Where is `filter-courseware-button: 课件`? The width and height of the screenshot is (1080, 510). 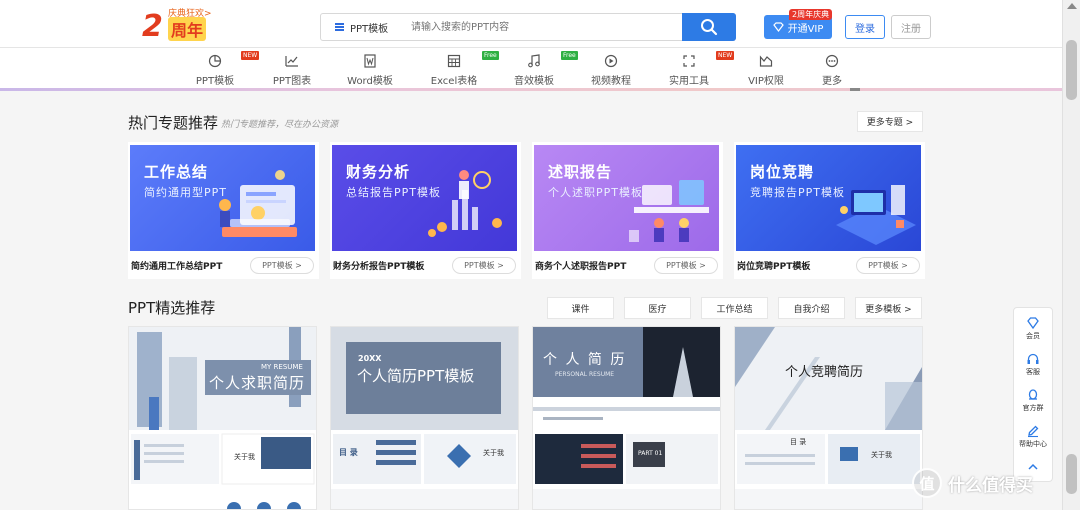 filter-courseware-button: 课件 is located at coordinates (580, 308).